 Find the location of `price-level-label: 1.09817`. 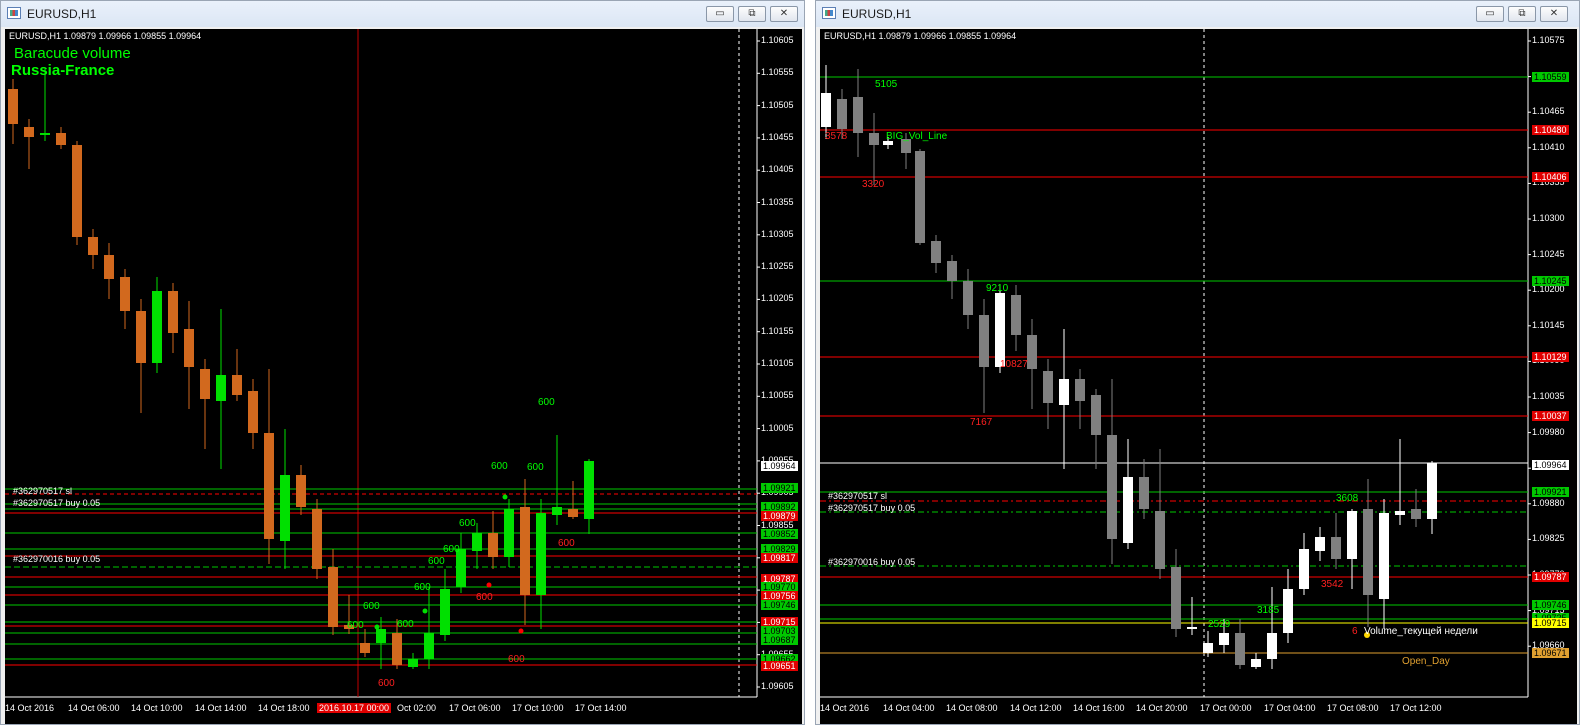

price-level-label: 1.09817 is located at coordinates (779, 558).